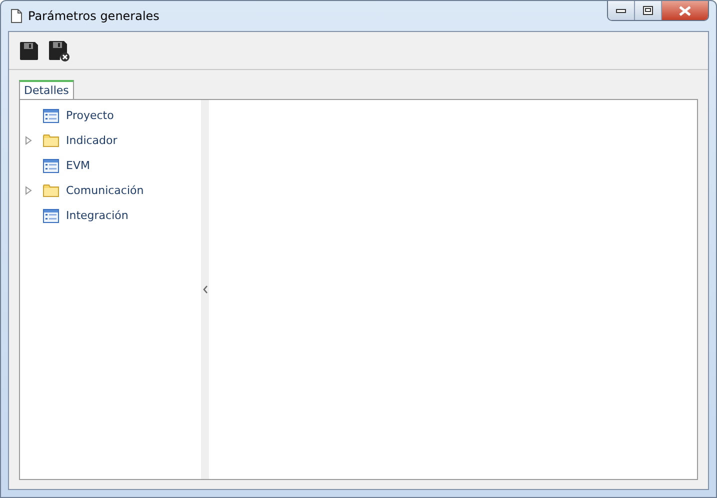 The height and width of the screenshot is (498, 717). What do you see at coordinates (16, 16) in the screenshot?
I see `document-icon` at bounding box center [16, 16].